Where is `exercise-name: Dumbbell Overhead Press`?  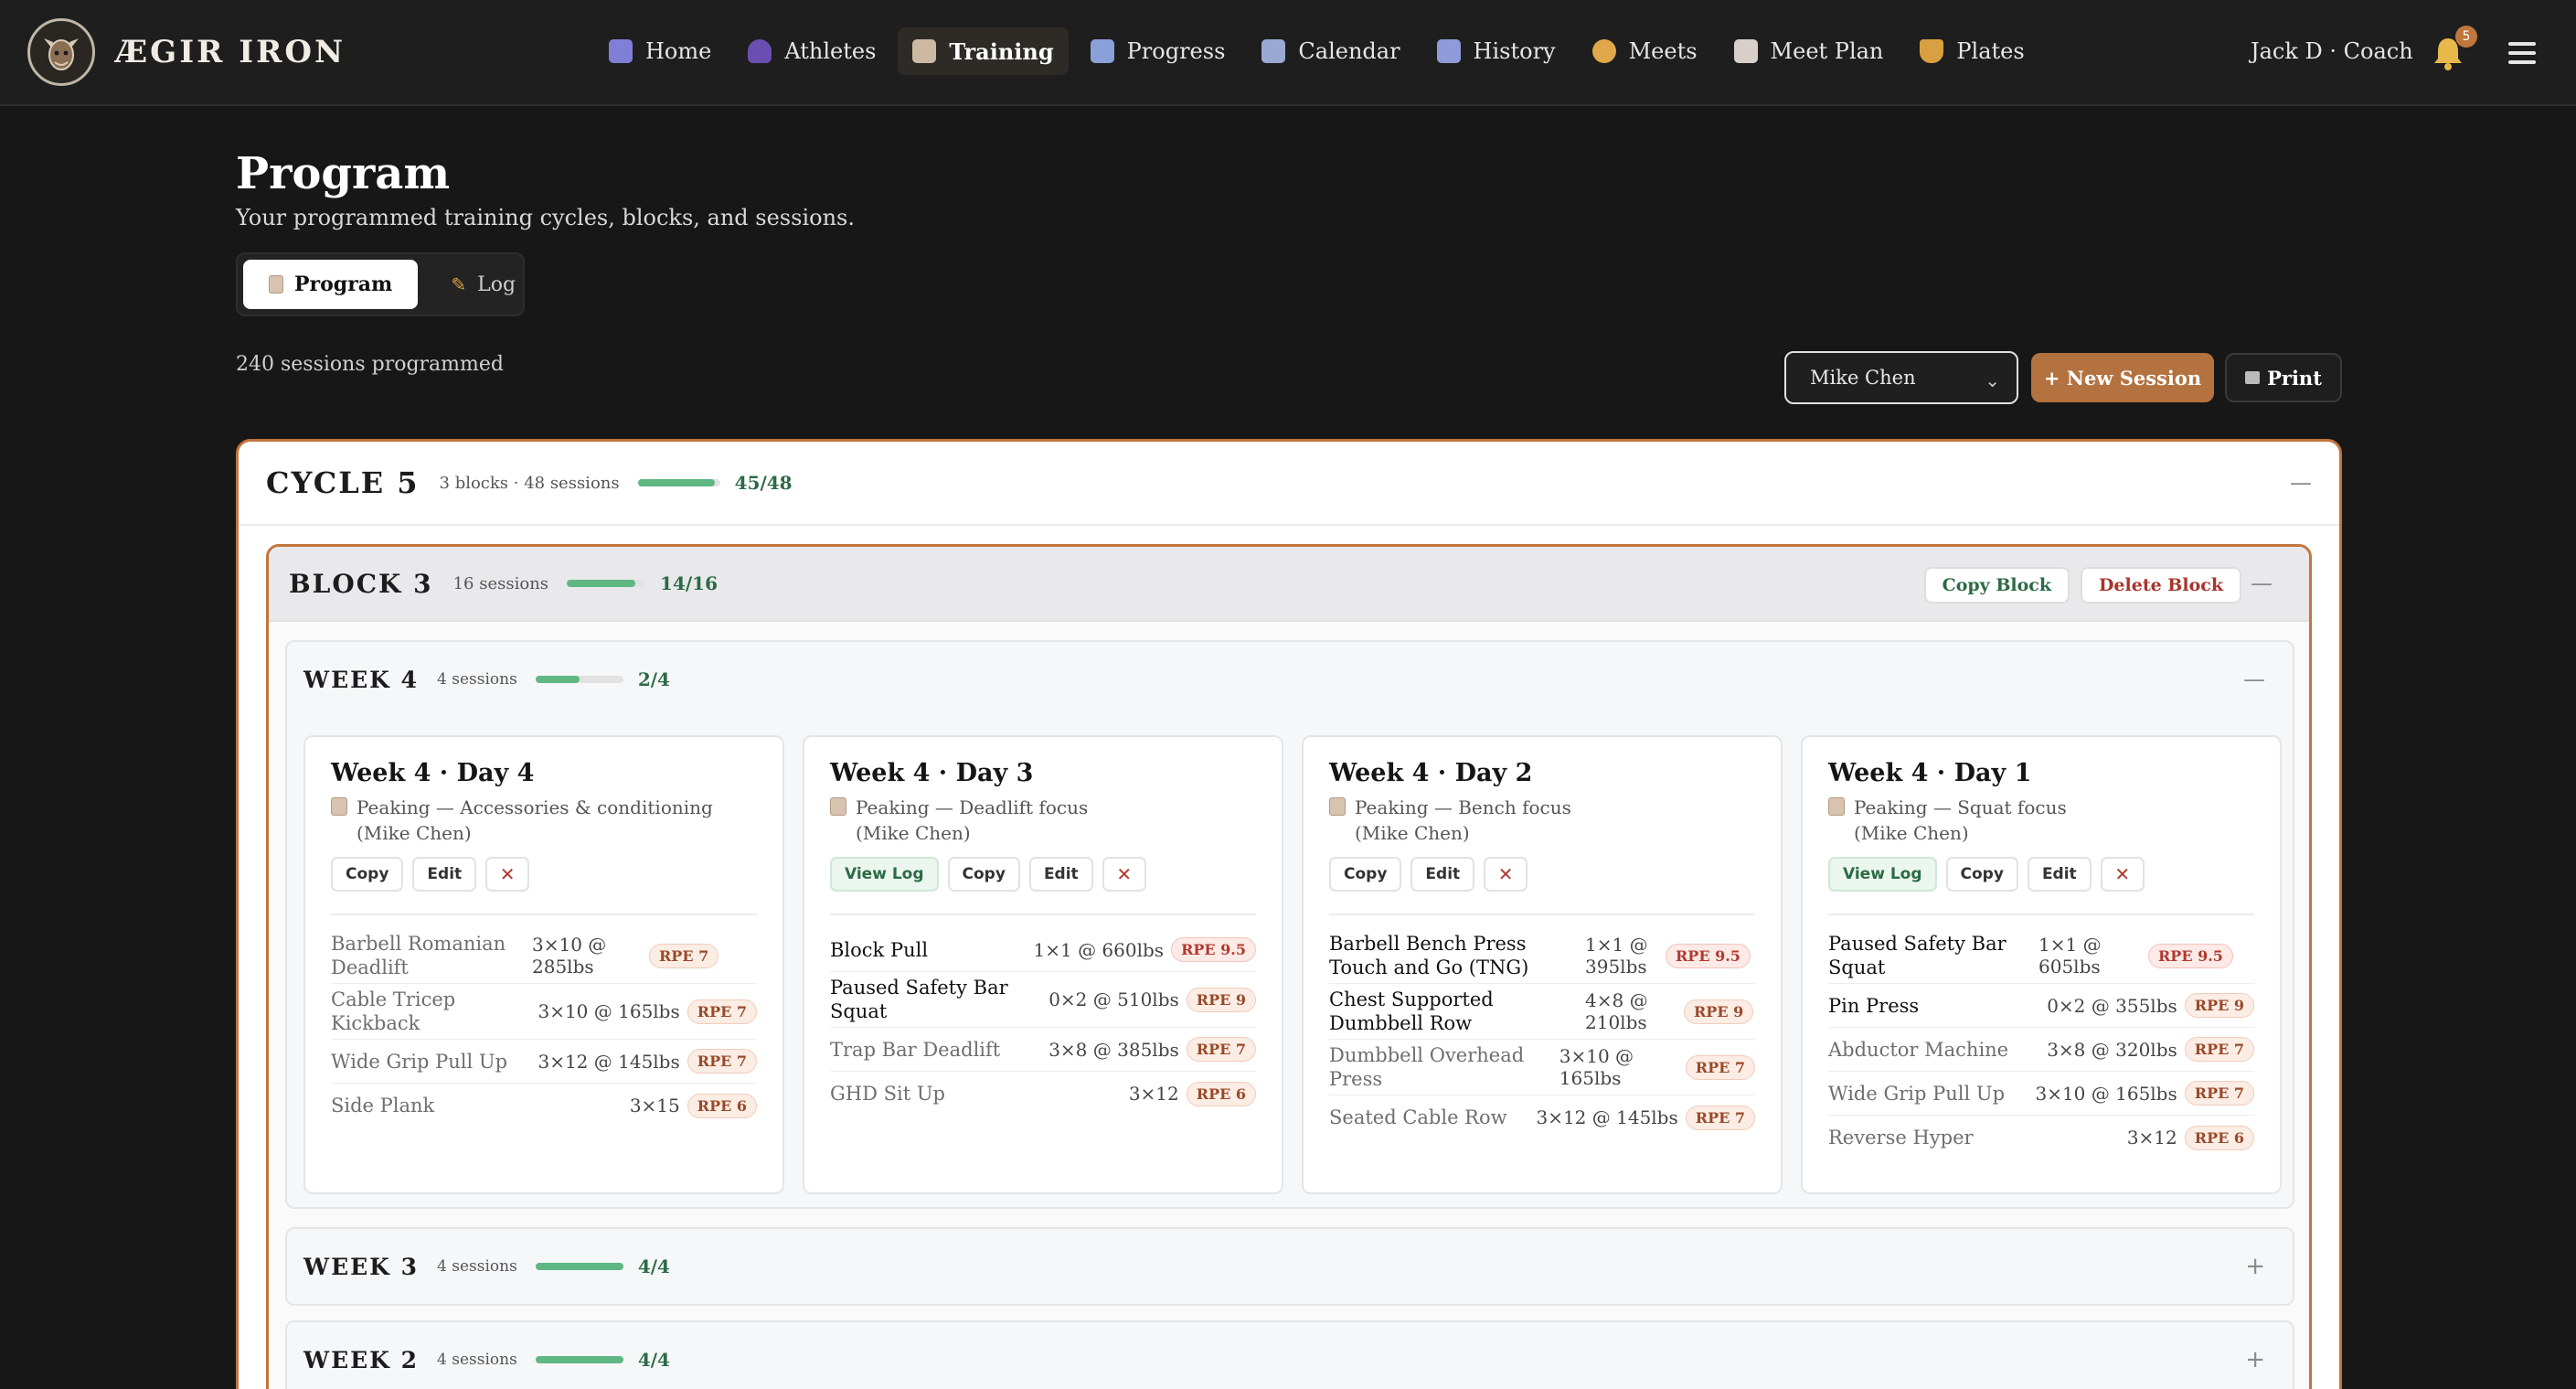 exercise-name: Dumbbell Overhead Press is located at coordinates (1427, 1067).